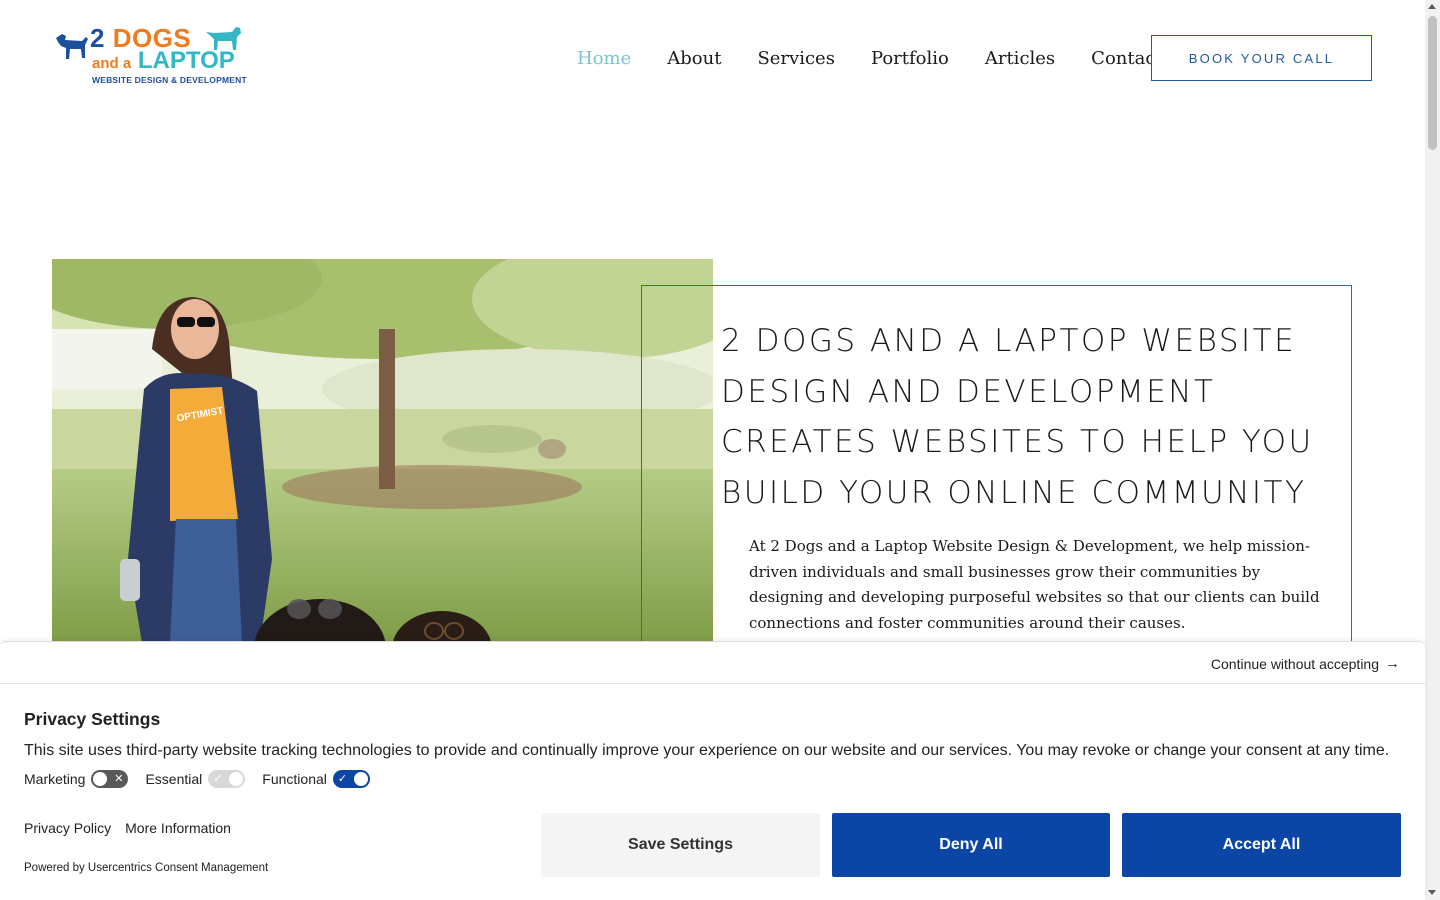 The image size is (1440, 900). Describe the element at coordinates (1432, 6) in the screenshot. I see `scroll-up-arrow-icon` at that location.